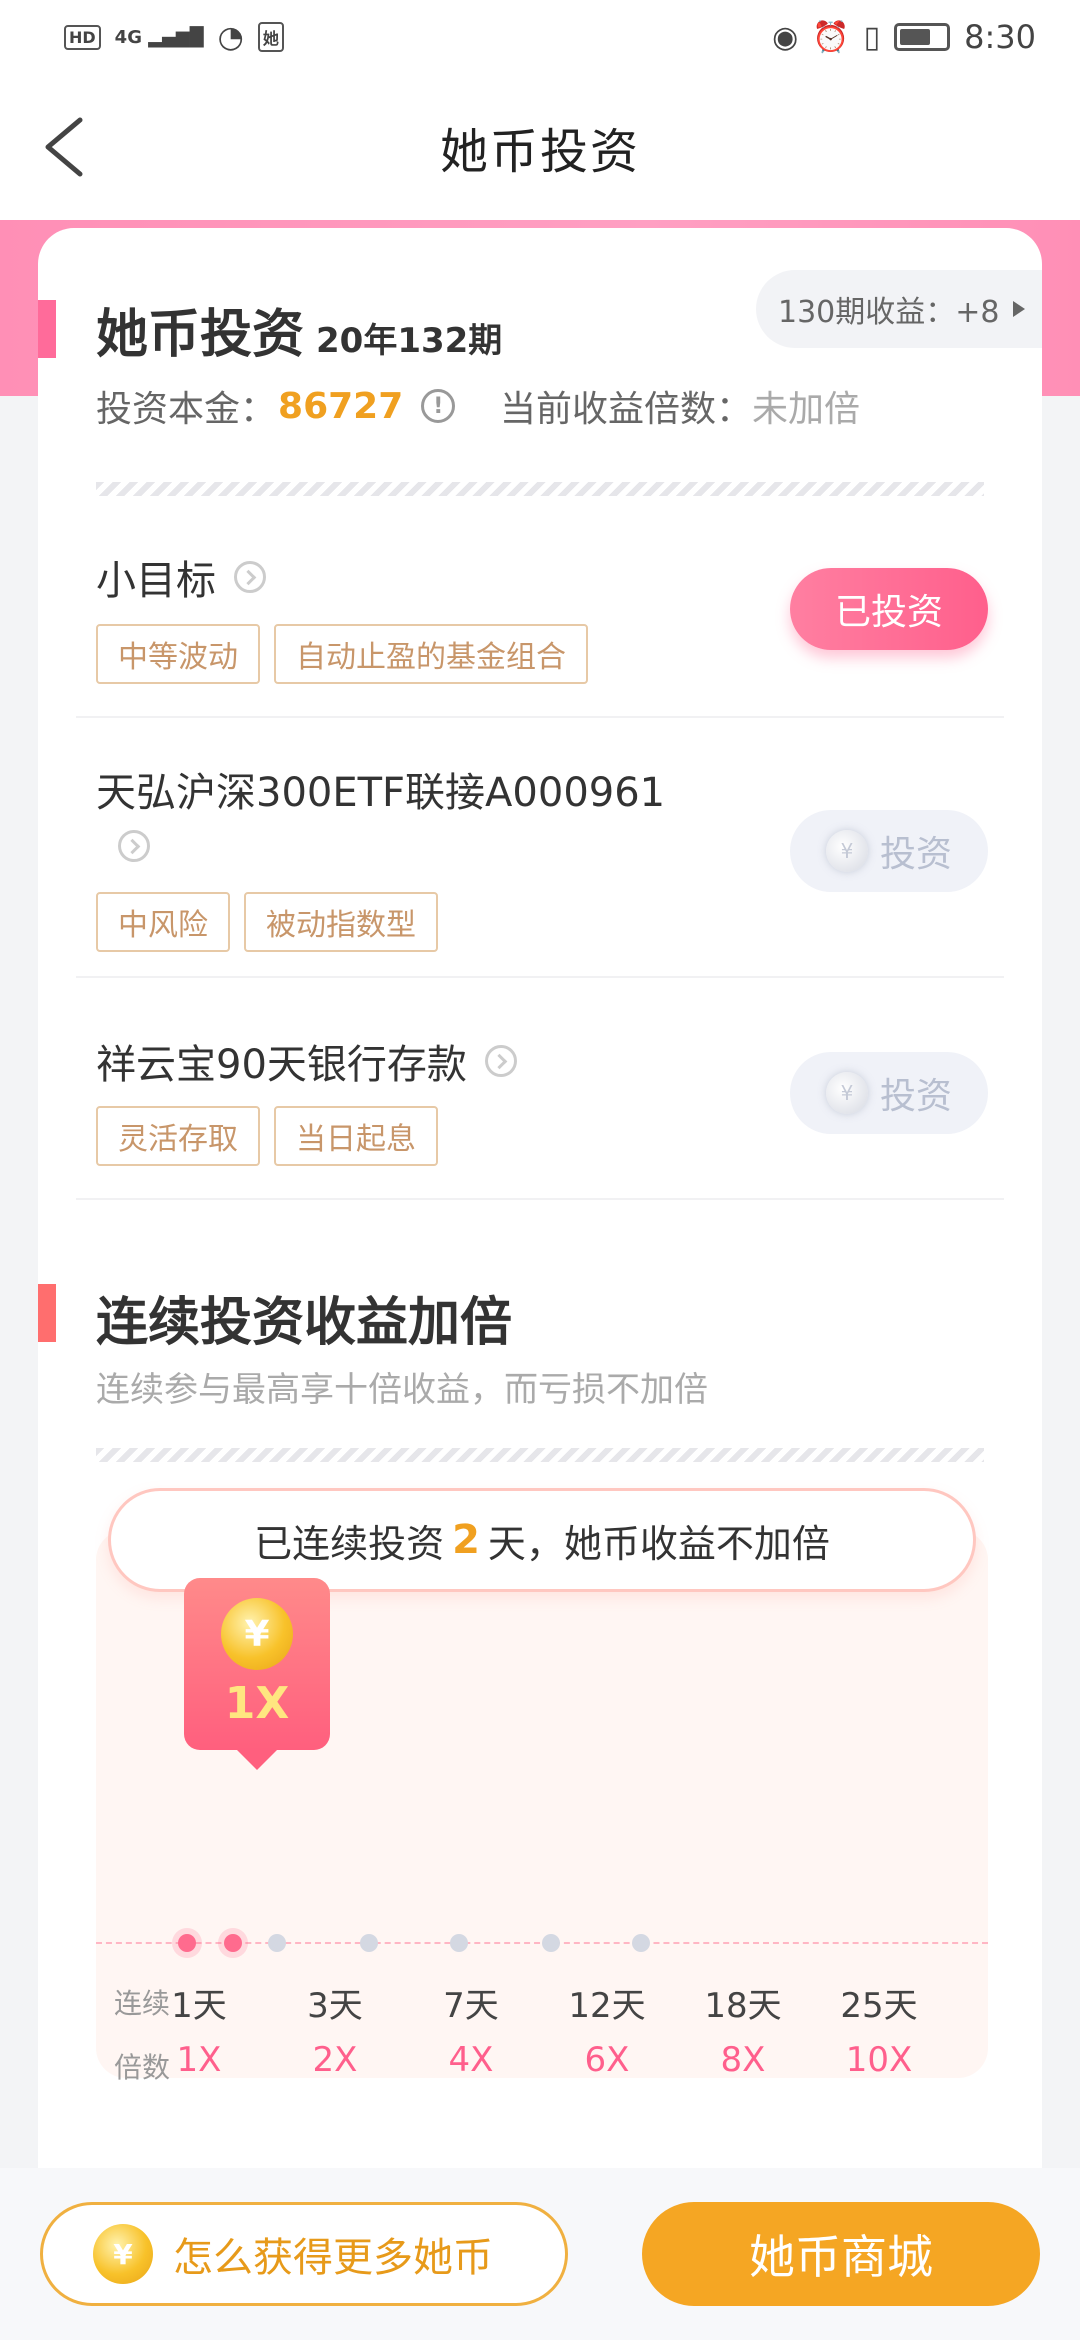 The image size is (1080, 2340). Describe the element at coordinates (341, 922) in the screenshot. I see `product-tag: 被动指数型` at that location.